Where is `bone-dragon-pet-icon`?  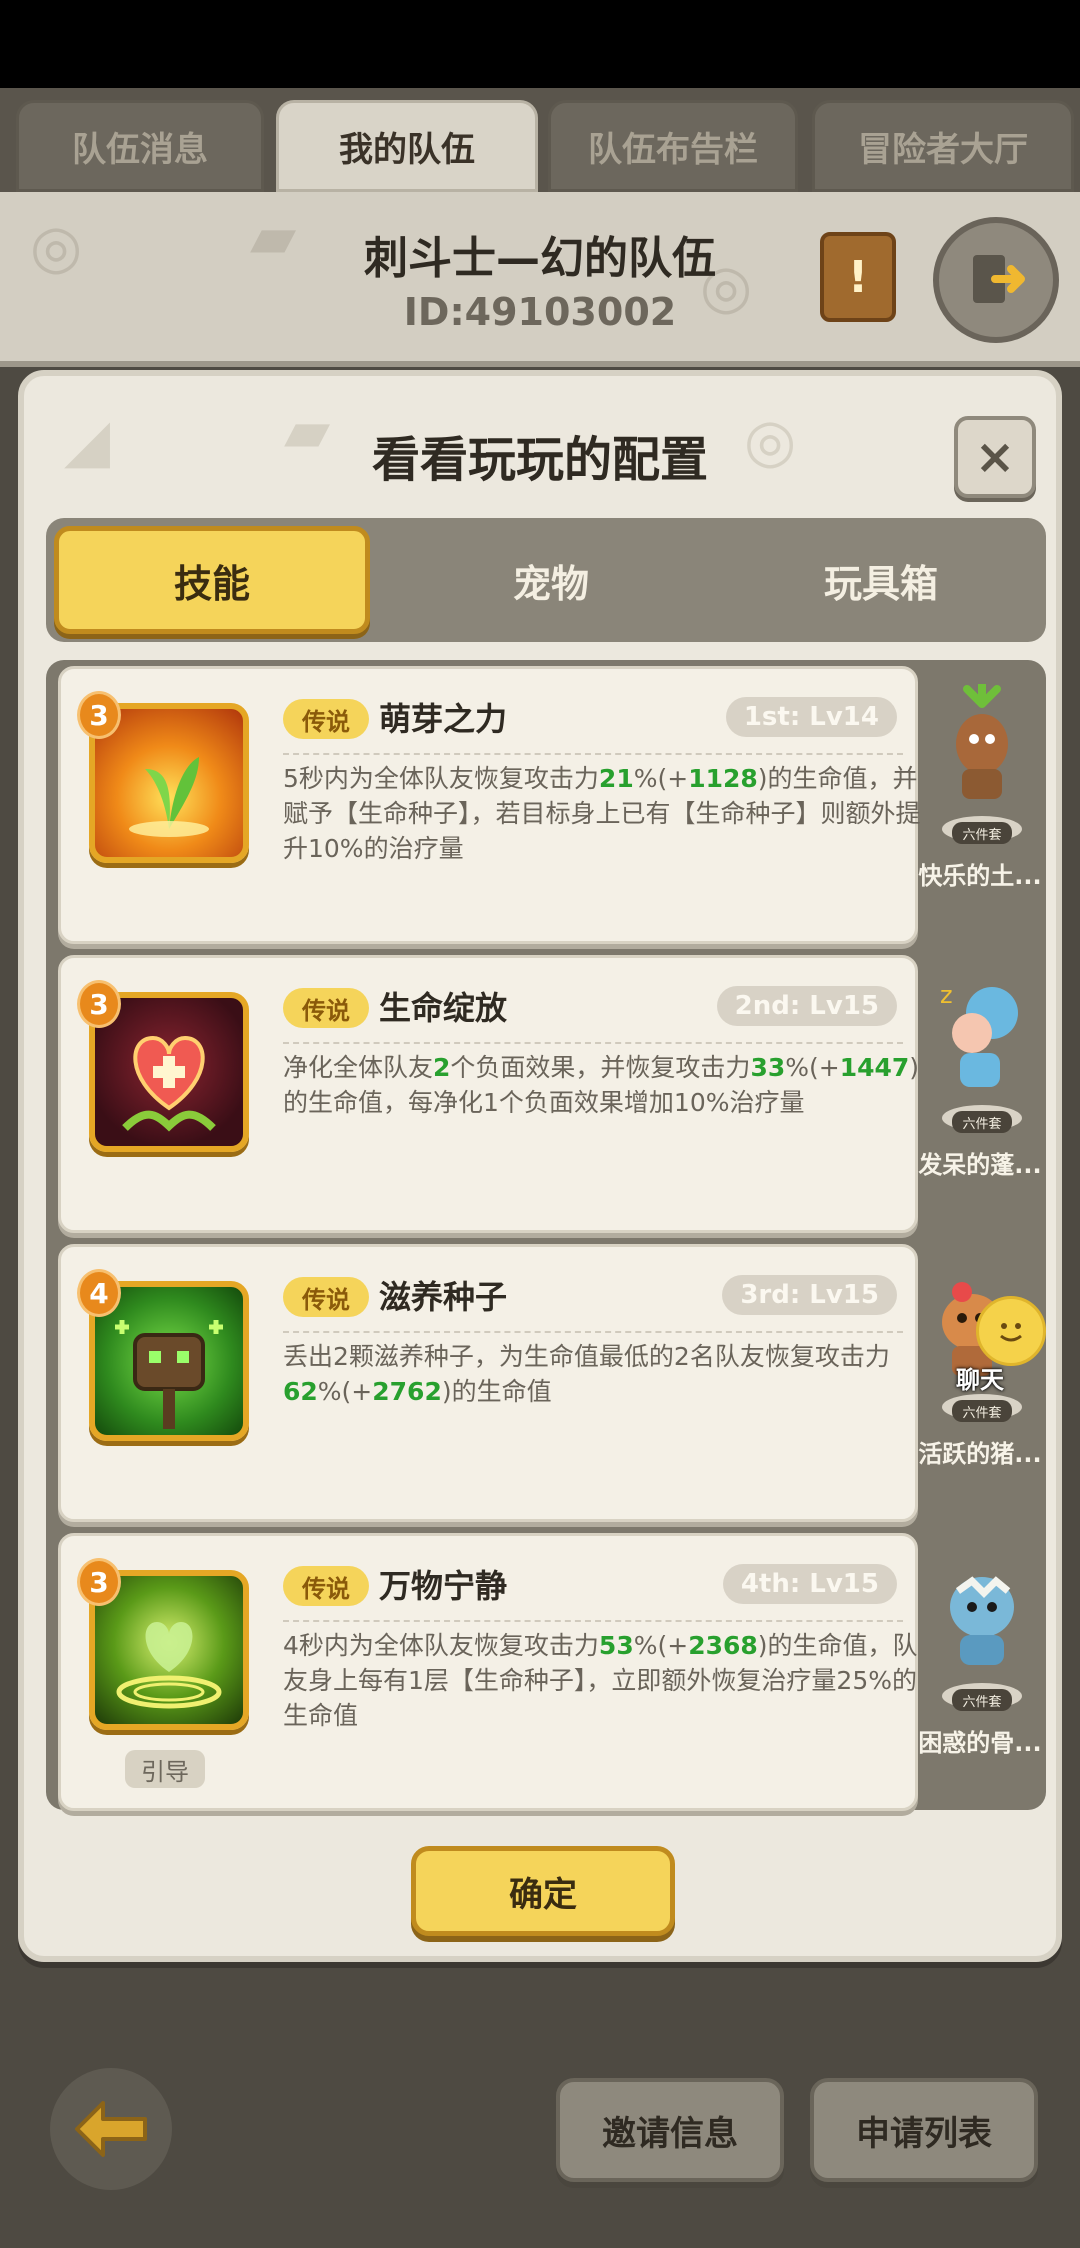 bone-dragon-pet-icon is located at coordinates (982, 1616).